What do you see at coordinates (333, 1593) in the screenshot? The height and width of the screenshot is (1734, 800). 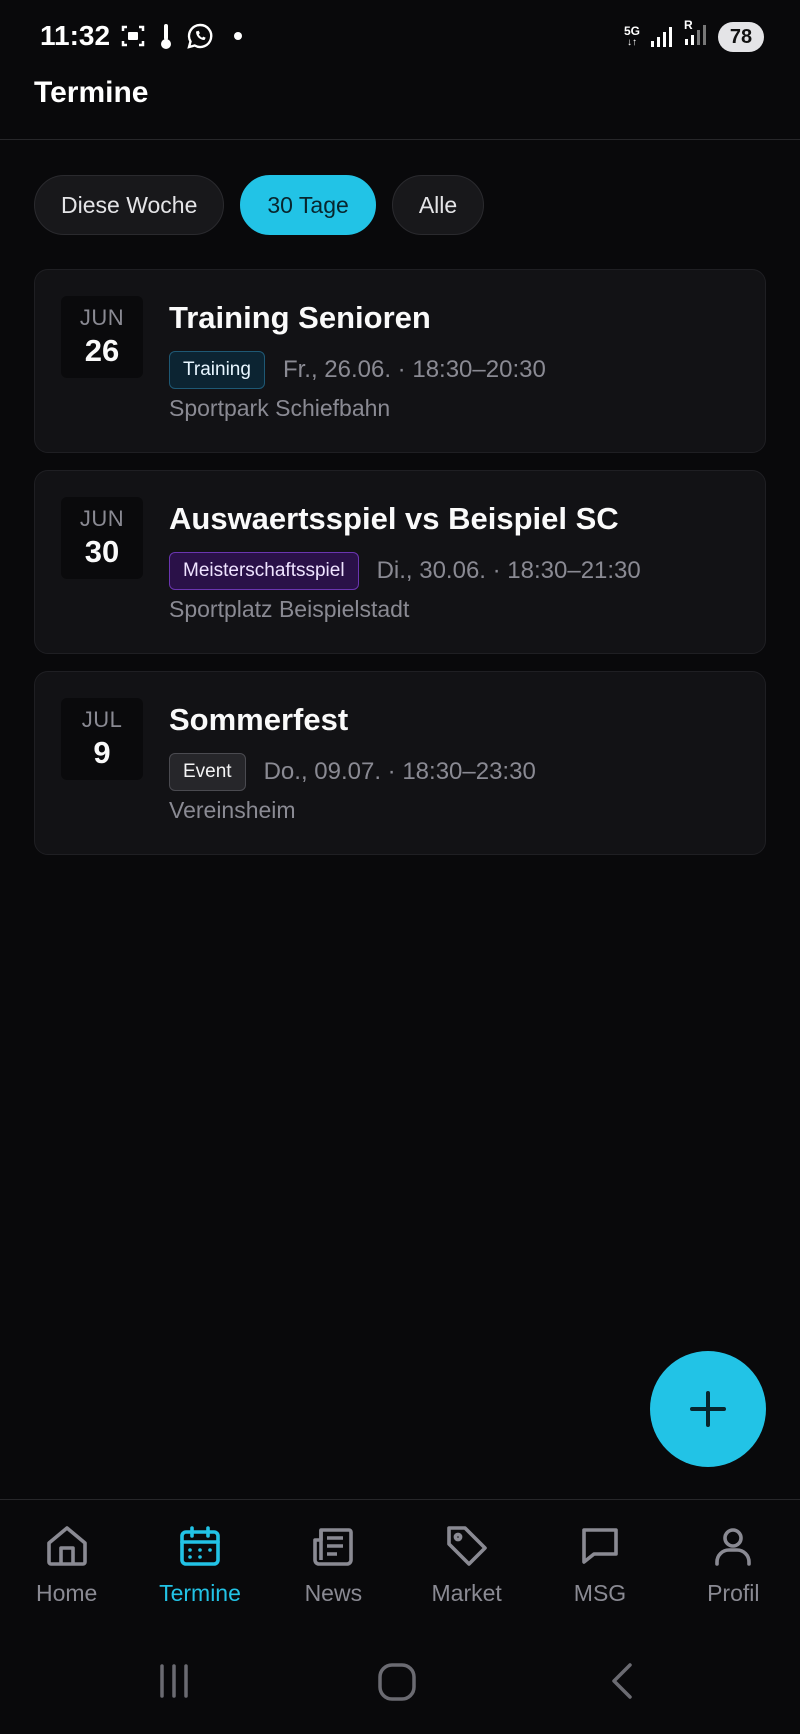 I see `nav-news-label: News` at bounding box center [333, 1593].